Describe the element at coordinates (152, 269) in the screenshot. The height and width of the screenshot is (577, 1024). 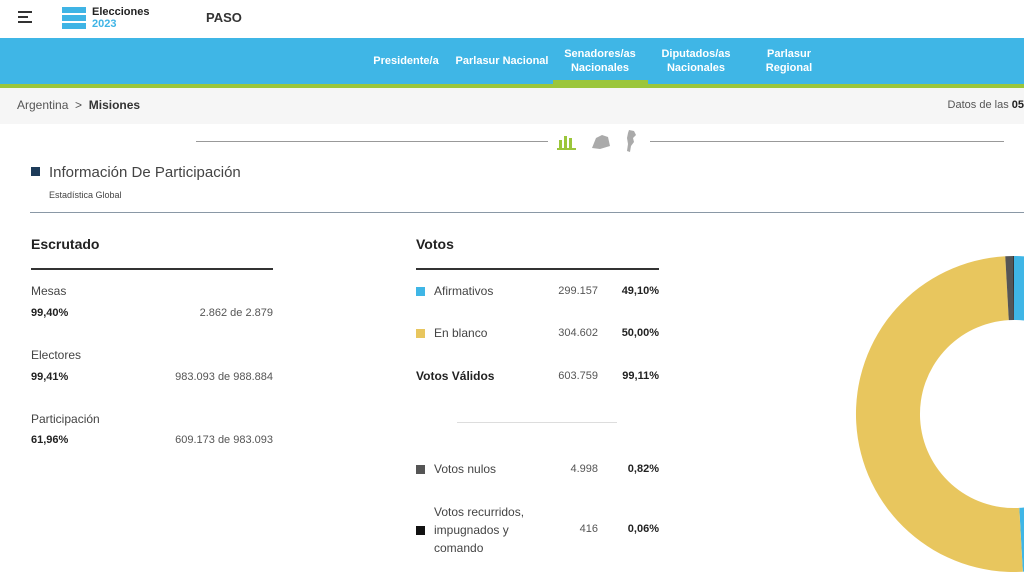
I see `escrutado-rule` at that location.